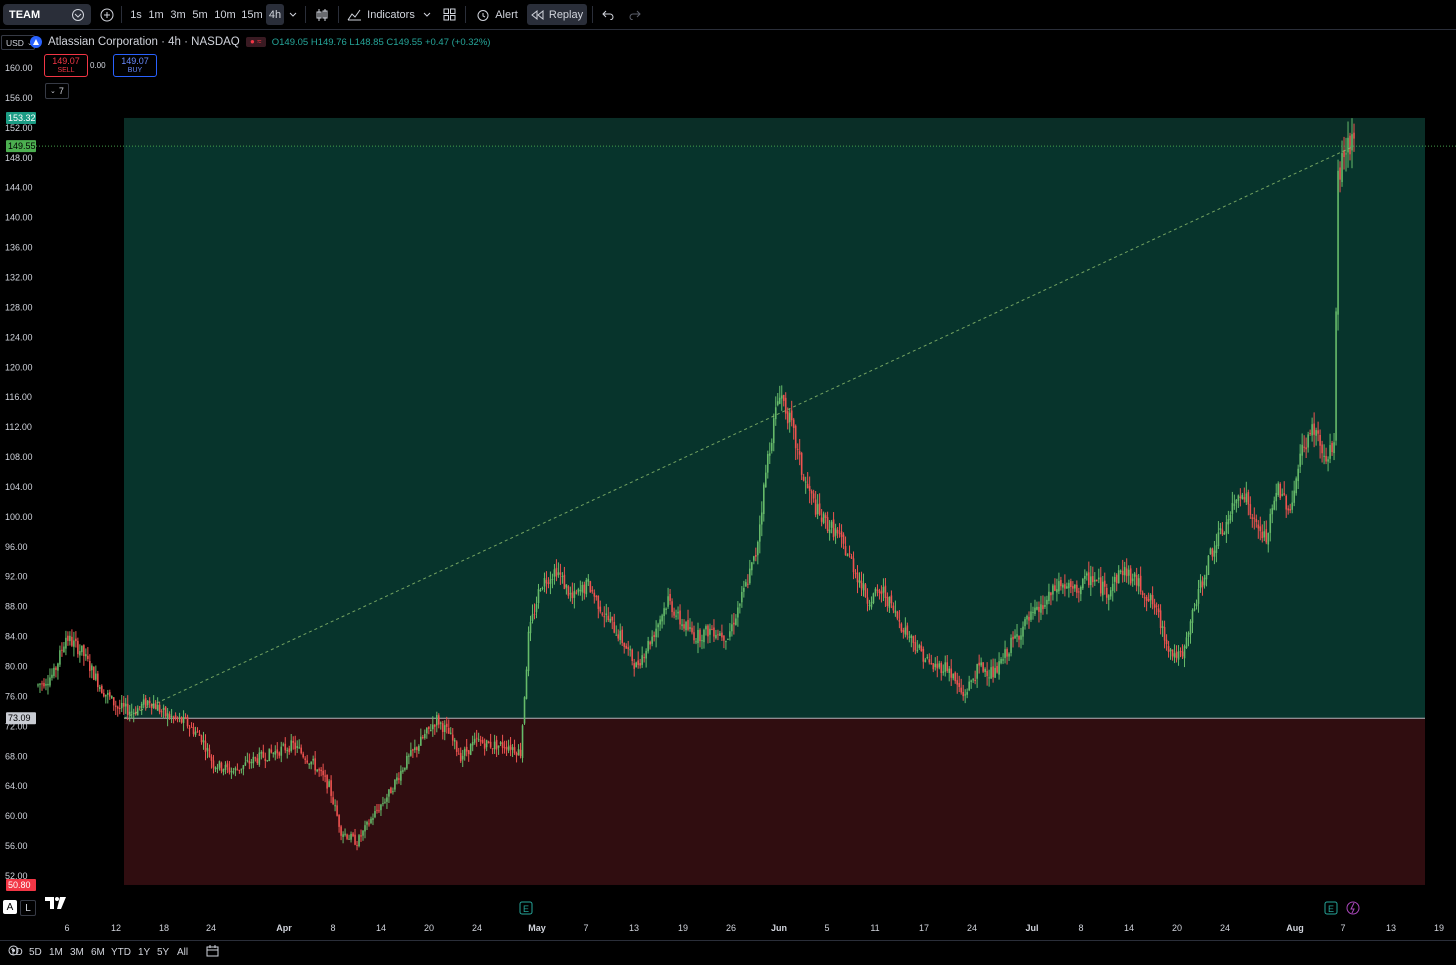 The width and height of the screenshot is (1456, 965). What do you see at coordinates (449, 14) in the screenshot?
I see `layouts-icon` at bounding box center [449, 14].